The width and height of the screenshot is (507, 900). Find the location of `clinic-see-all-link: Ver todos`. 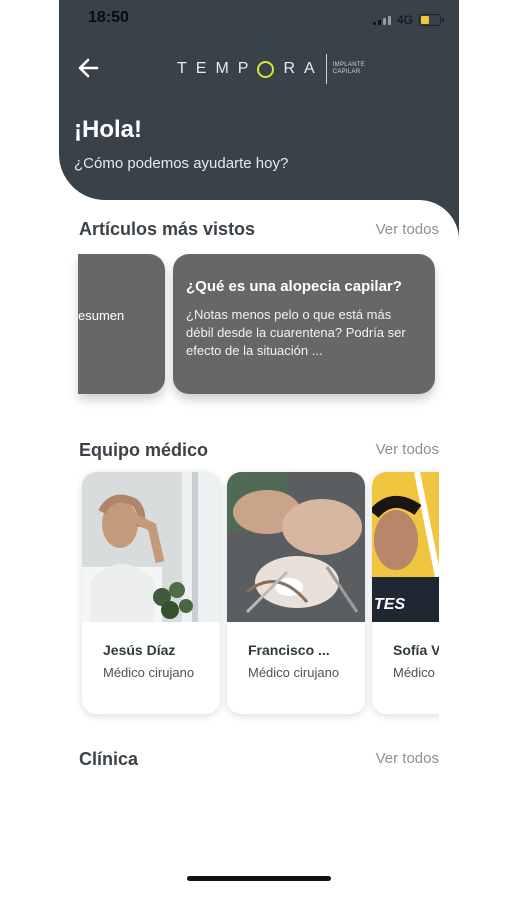

clinic-see-all-link: Ver todos is located at coordinates (407, 758).